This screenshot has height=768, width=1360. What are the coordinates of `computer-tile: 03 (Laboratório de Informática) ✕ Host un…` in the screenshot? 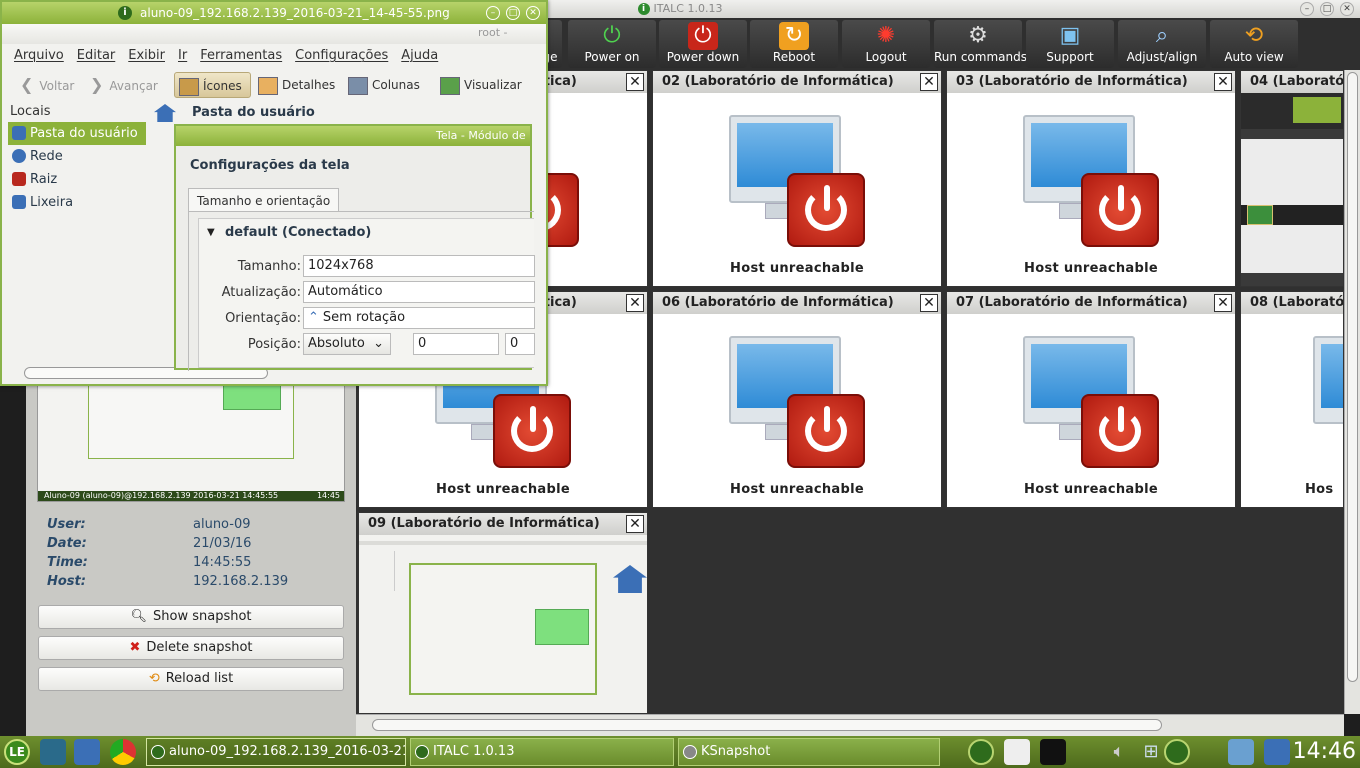 It's located at (1091, 178).